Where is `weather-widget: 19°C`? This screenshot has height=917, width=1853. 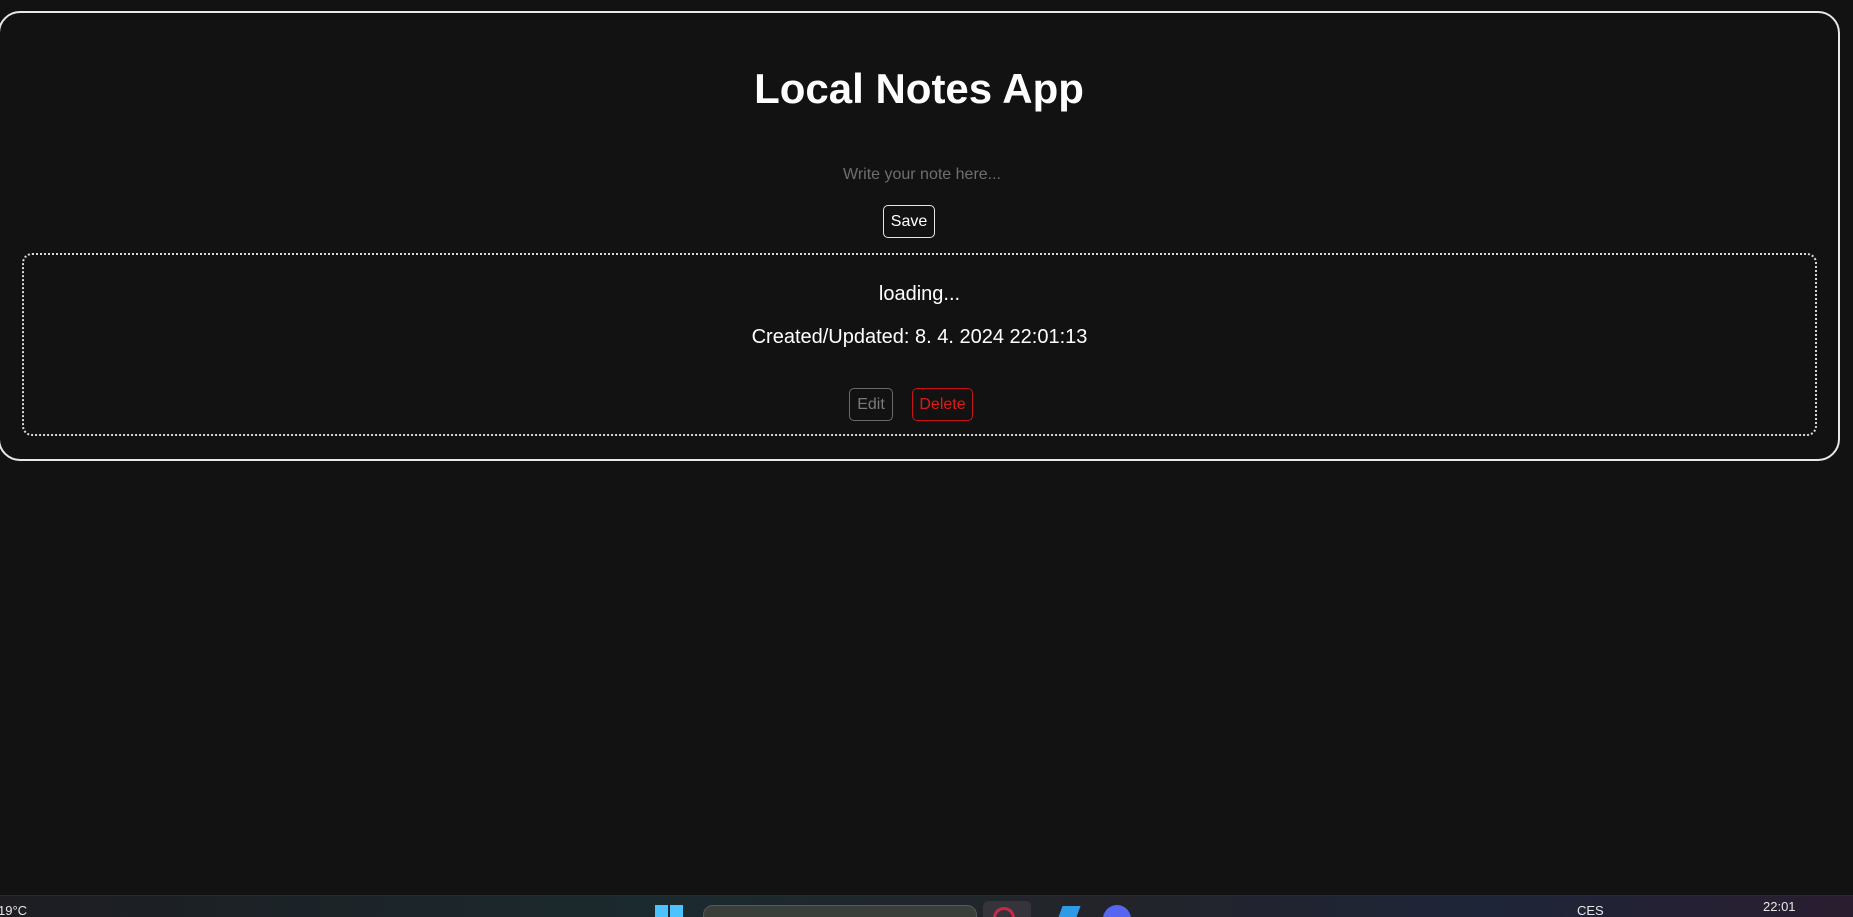
weather-widget: 19°C is located at coordinates (13, 910).